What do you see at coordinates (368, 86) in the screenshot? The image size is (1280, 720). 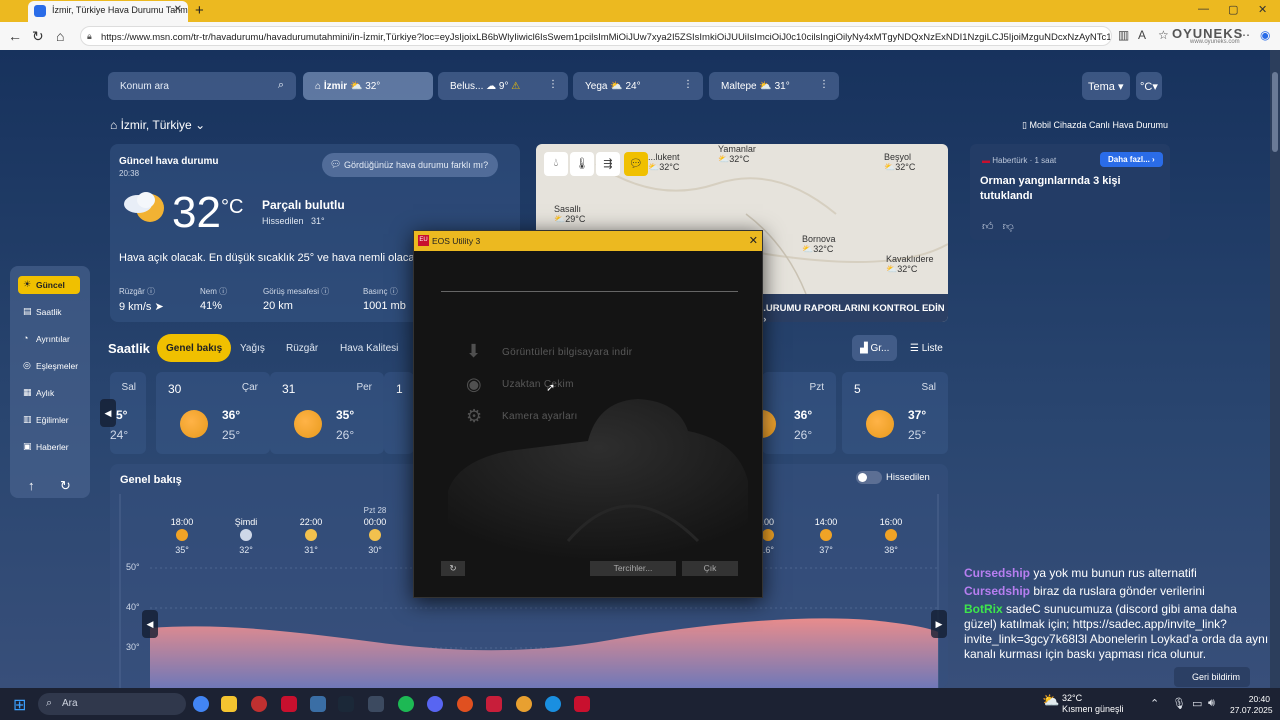 I see `location-chip-izmir: ⌂ İzmir ⛅ 32°` at bounding box center [368, 86].